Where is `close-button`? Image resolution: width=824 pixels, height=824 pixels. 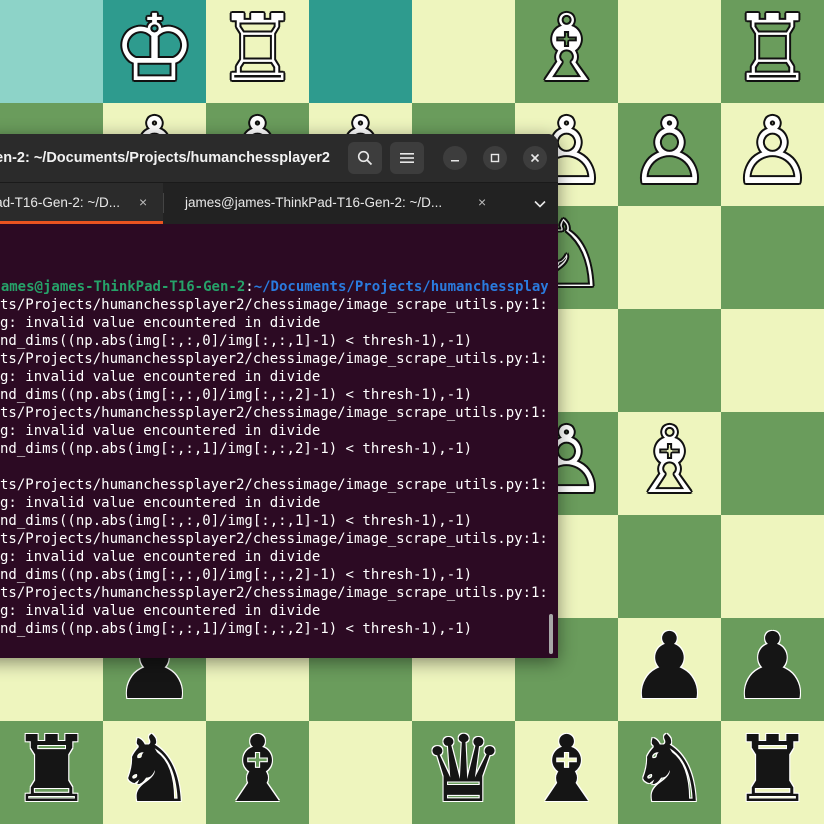 close-button is located at coordinates (535, 158).